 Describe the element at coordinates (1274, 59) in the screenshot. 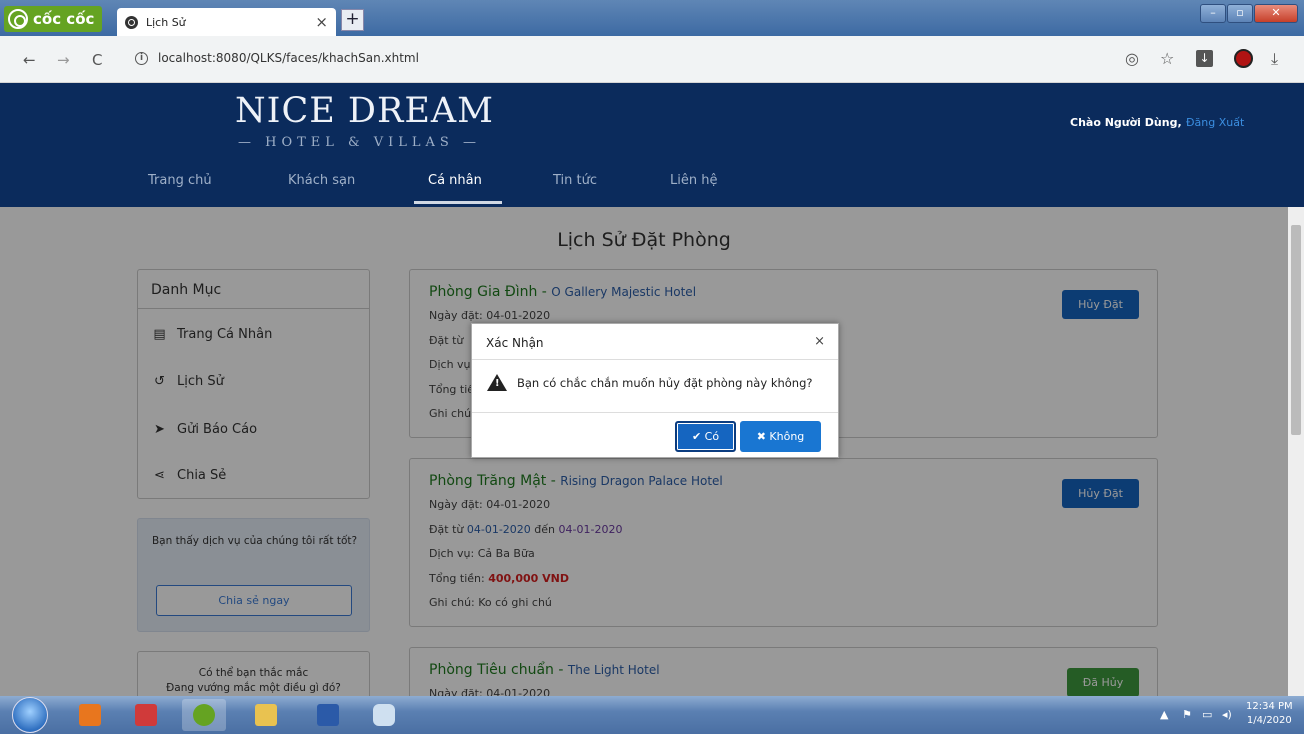

I see `download-icon: ⤓` at that location.